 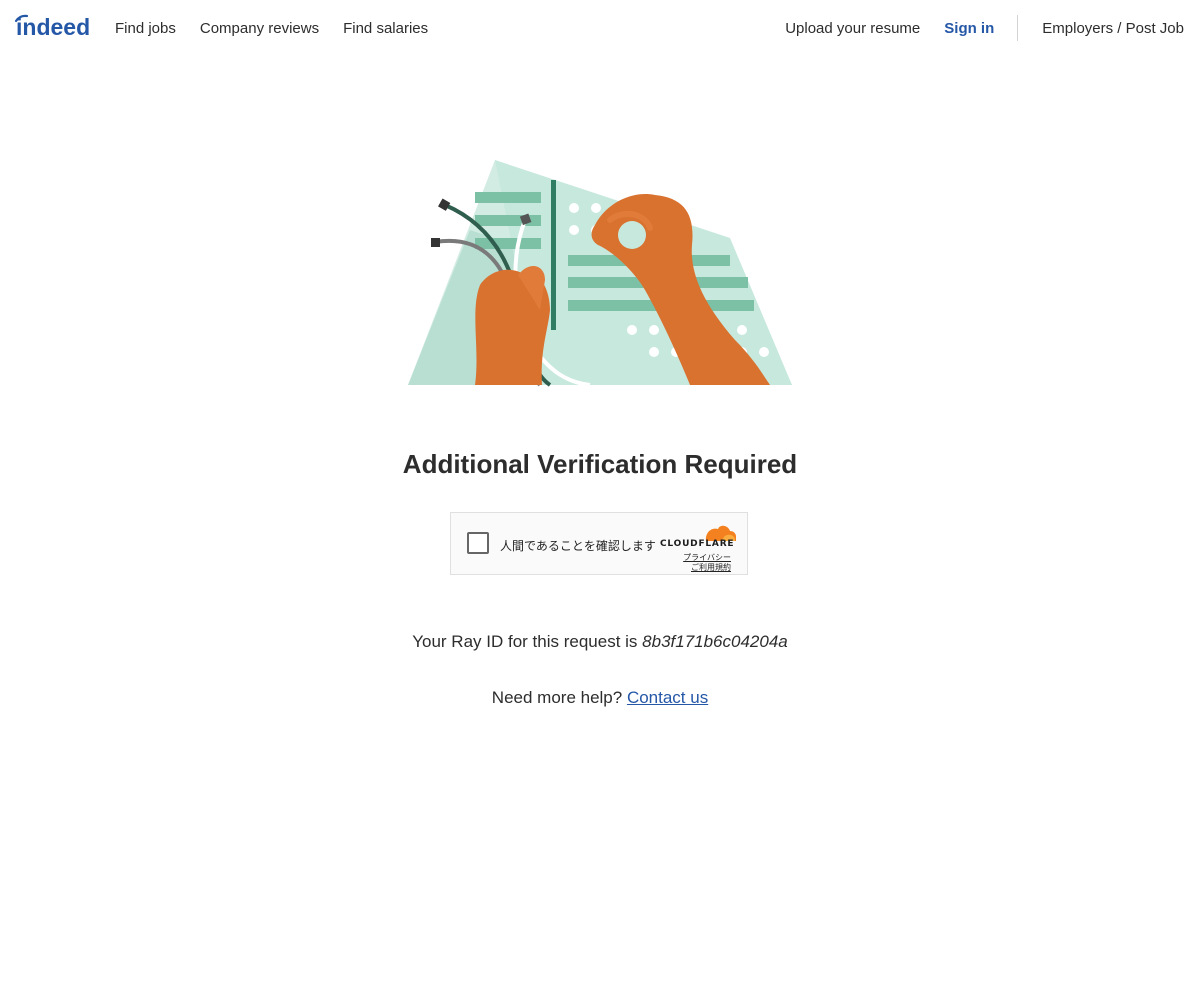 I want to click on svg-text: indeed, so click(x=53, y=27).